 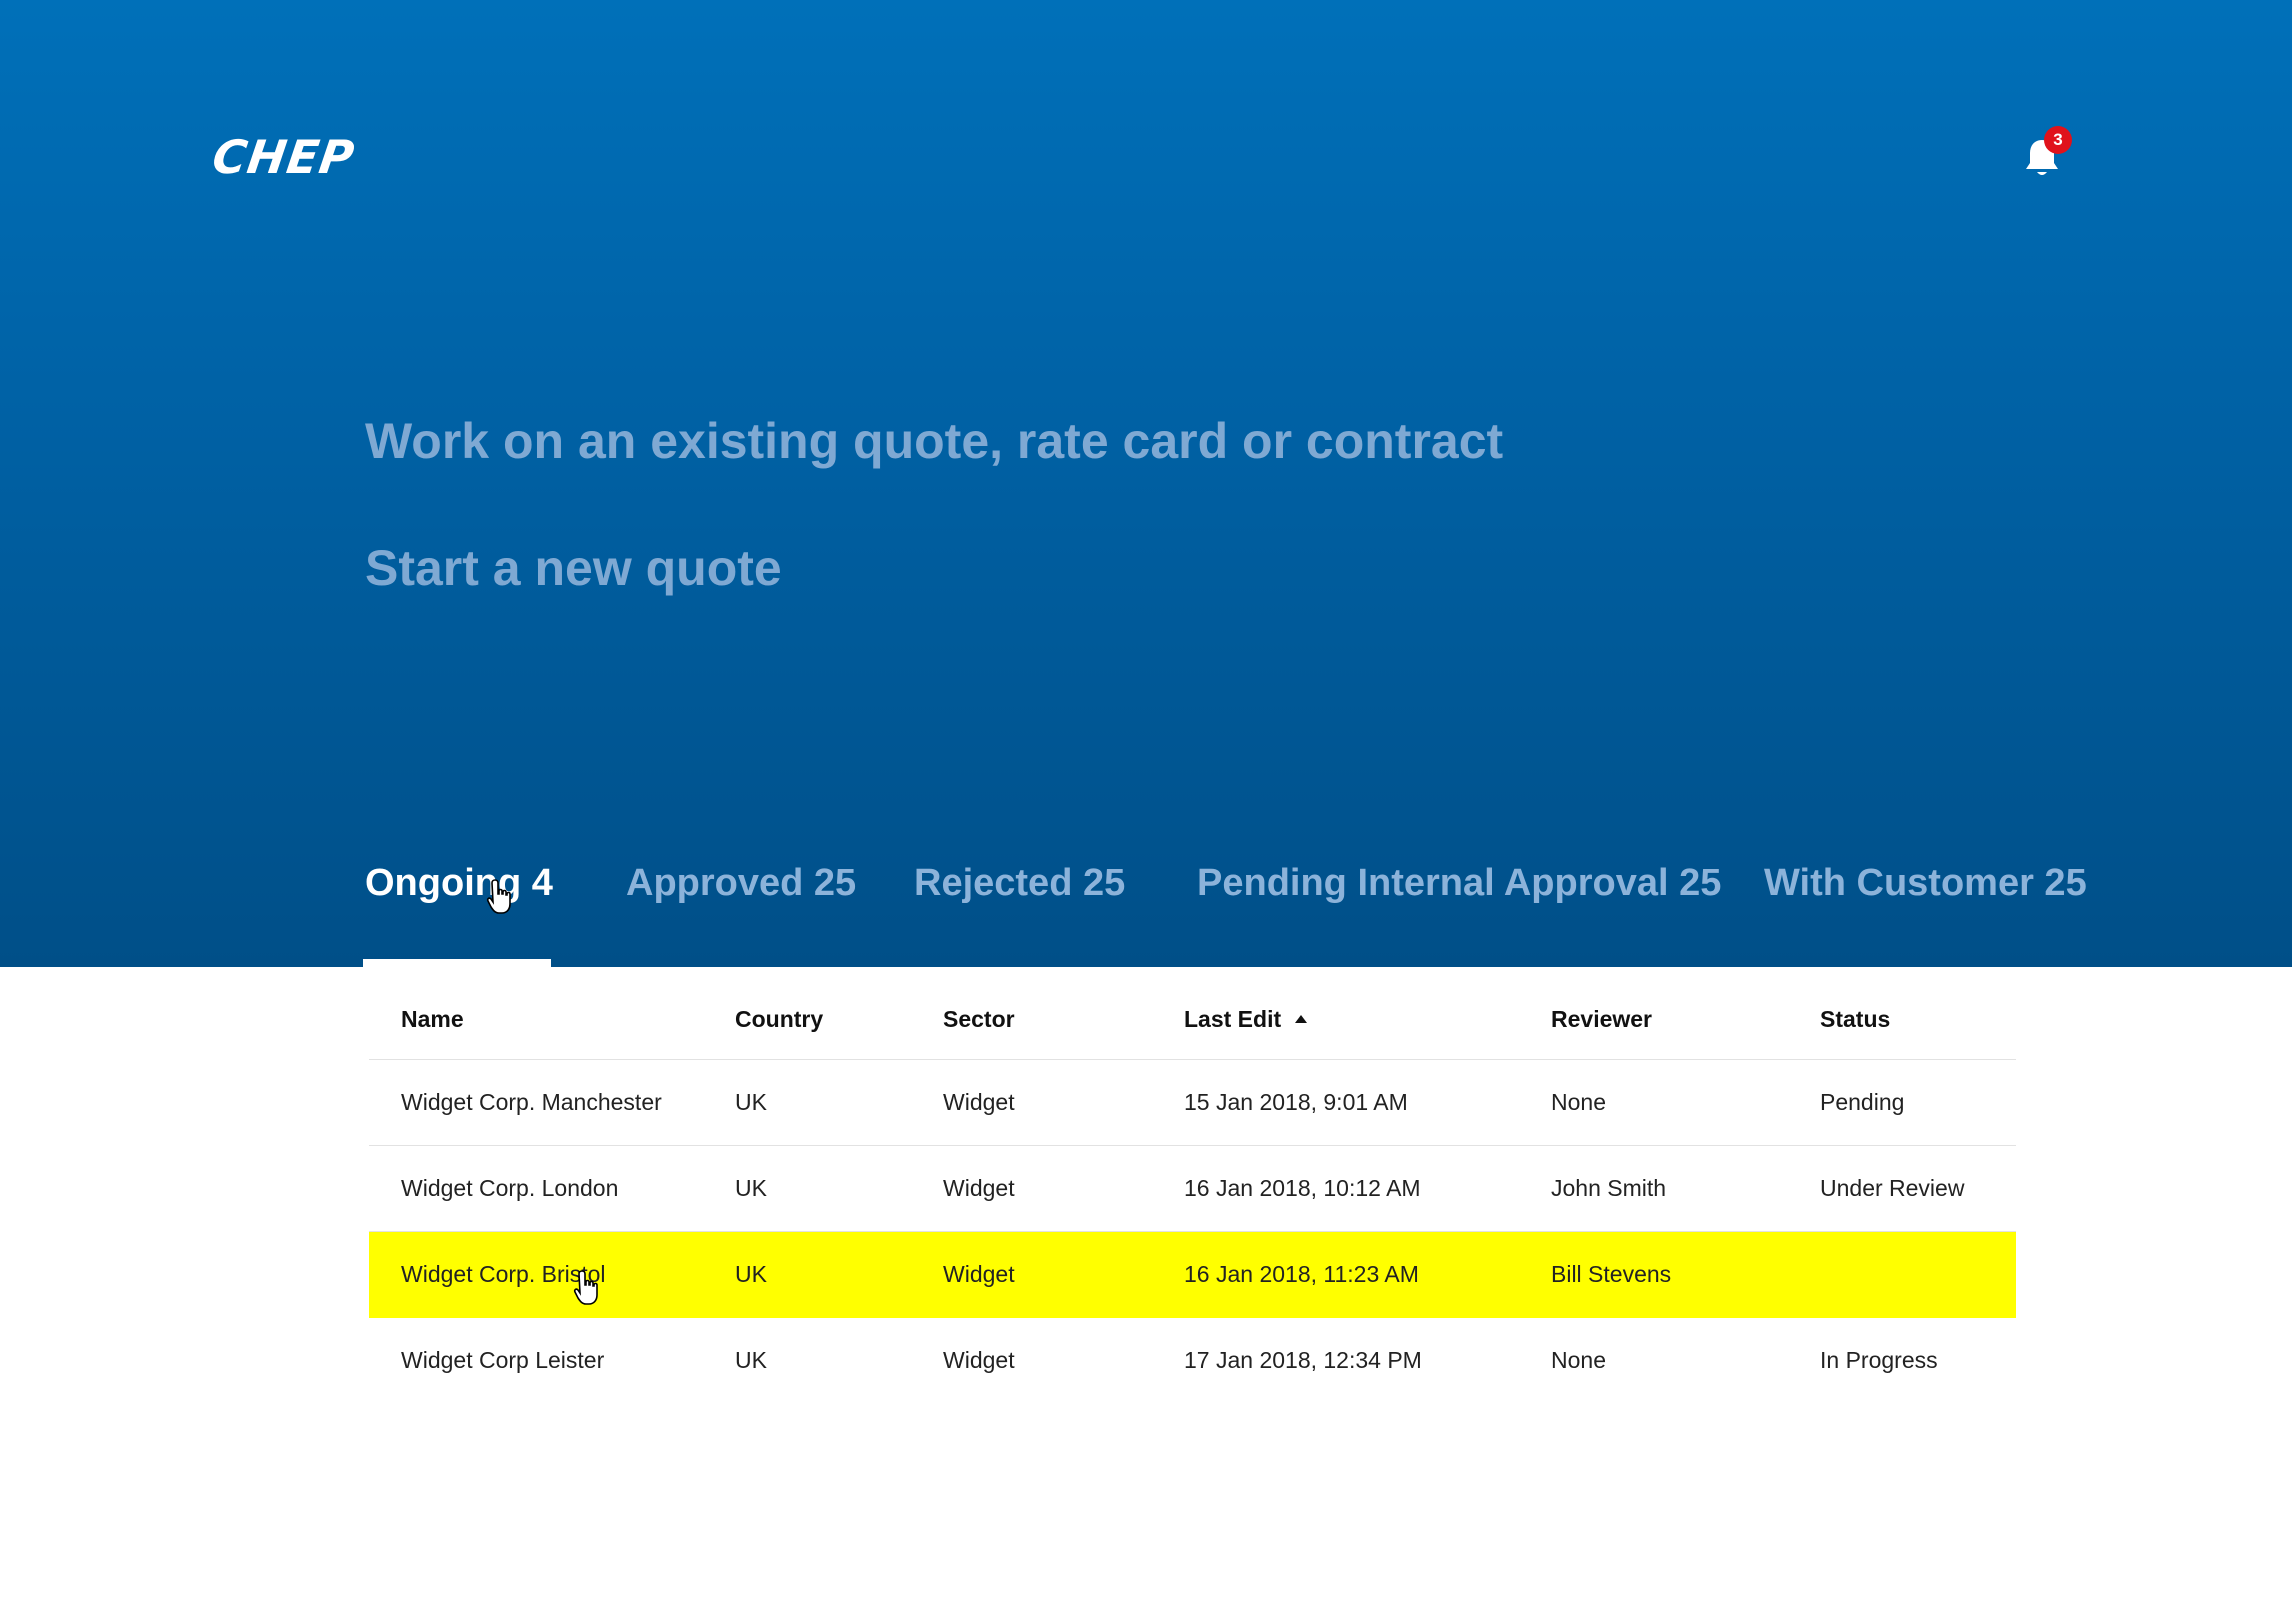 I want to click on cell-status: Pending, so click(x=1862, y=1102).